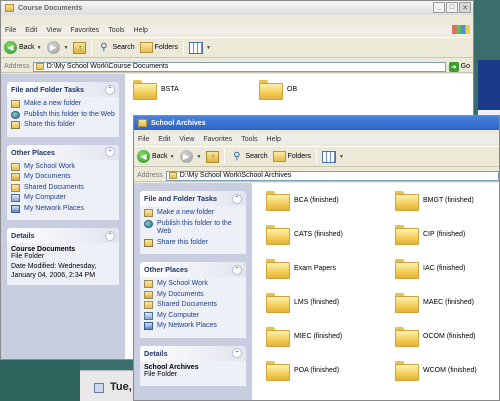  What do you see at coordinates (104, 47) in the screenshot?
I see `search-icon: ⚲` at bounding box center [104, 47].